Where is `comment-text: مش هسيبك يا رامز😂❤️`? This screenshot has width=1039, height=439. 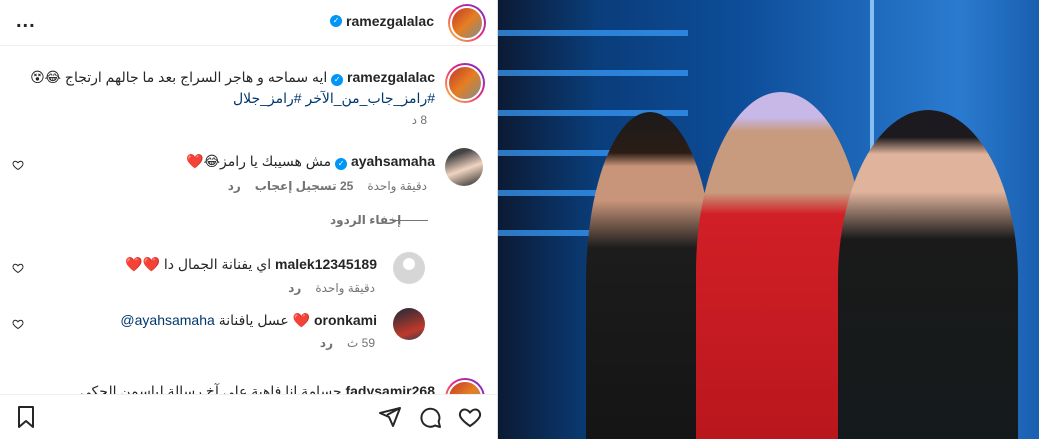 comment-text: مش هسيبك يا رامز😂❤️ is located at coordinates (259, 161).